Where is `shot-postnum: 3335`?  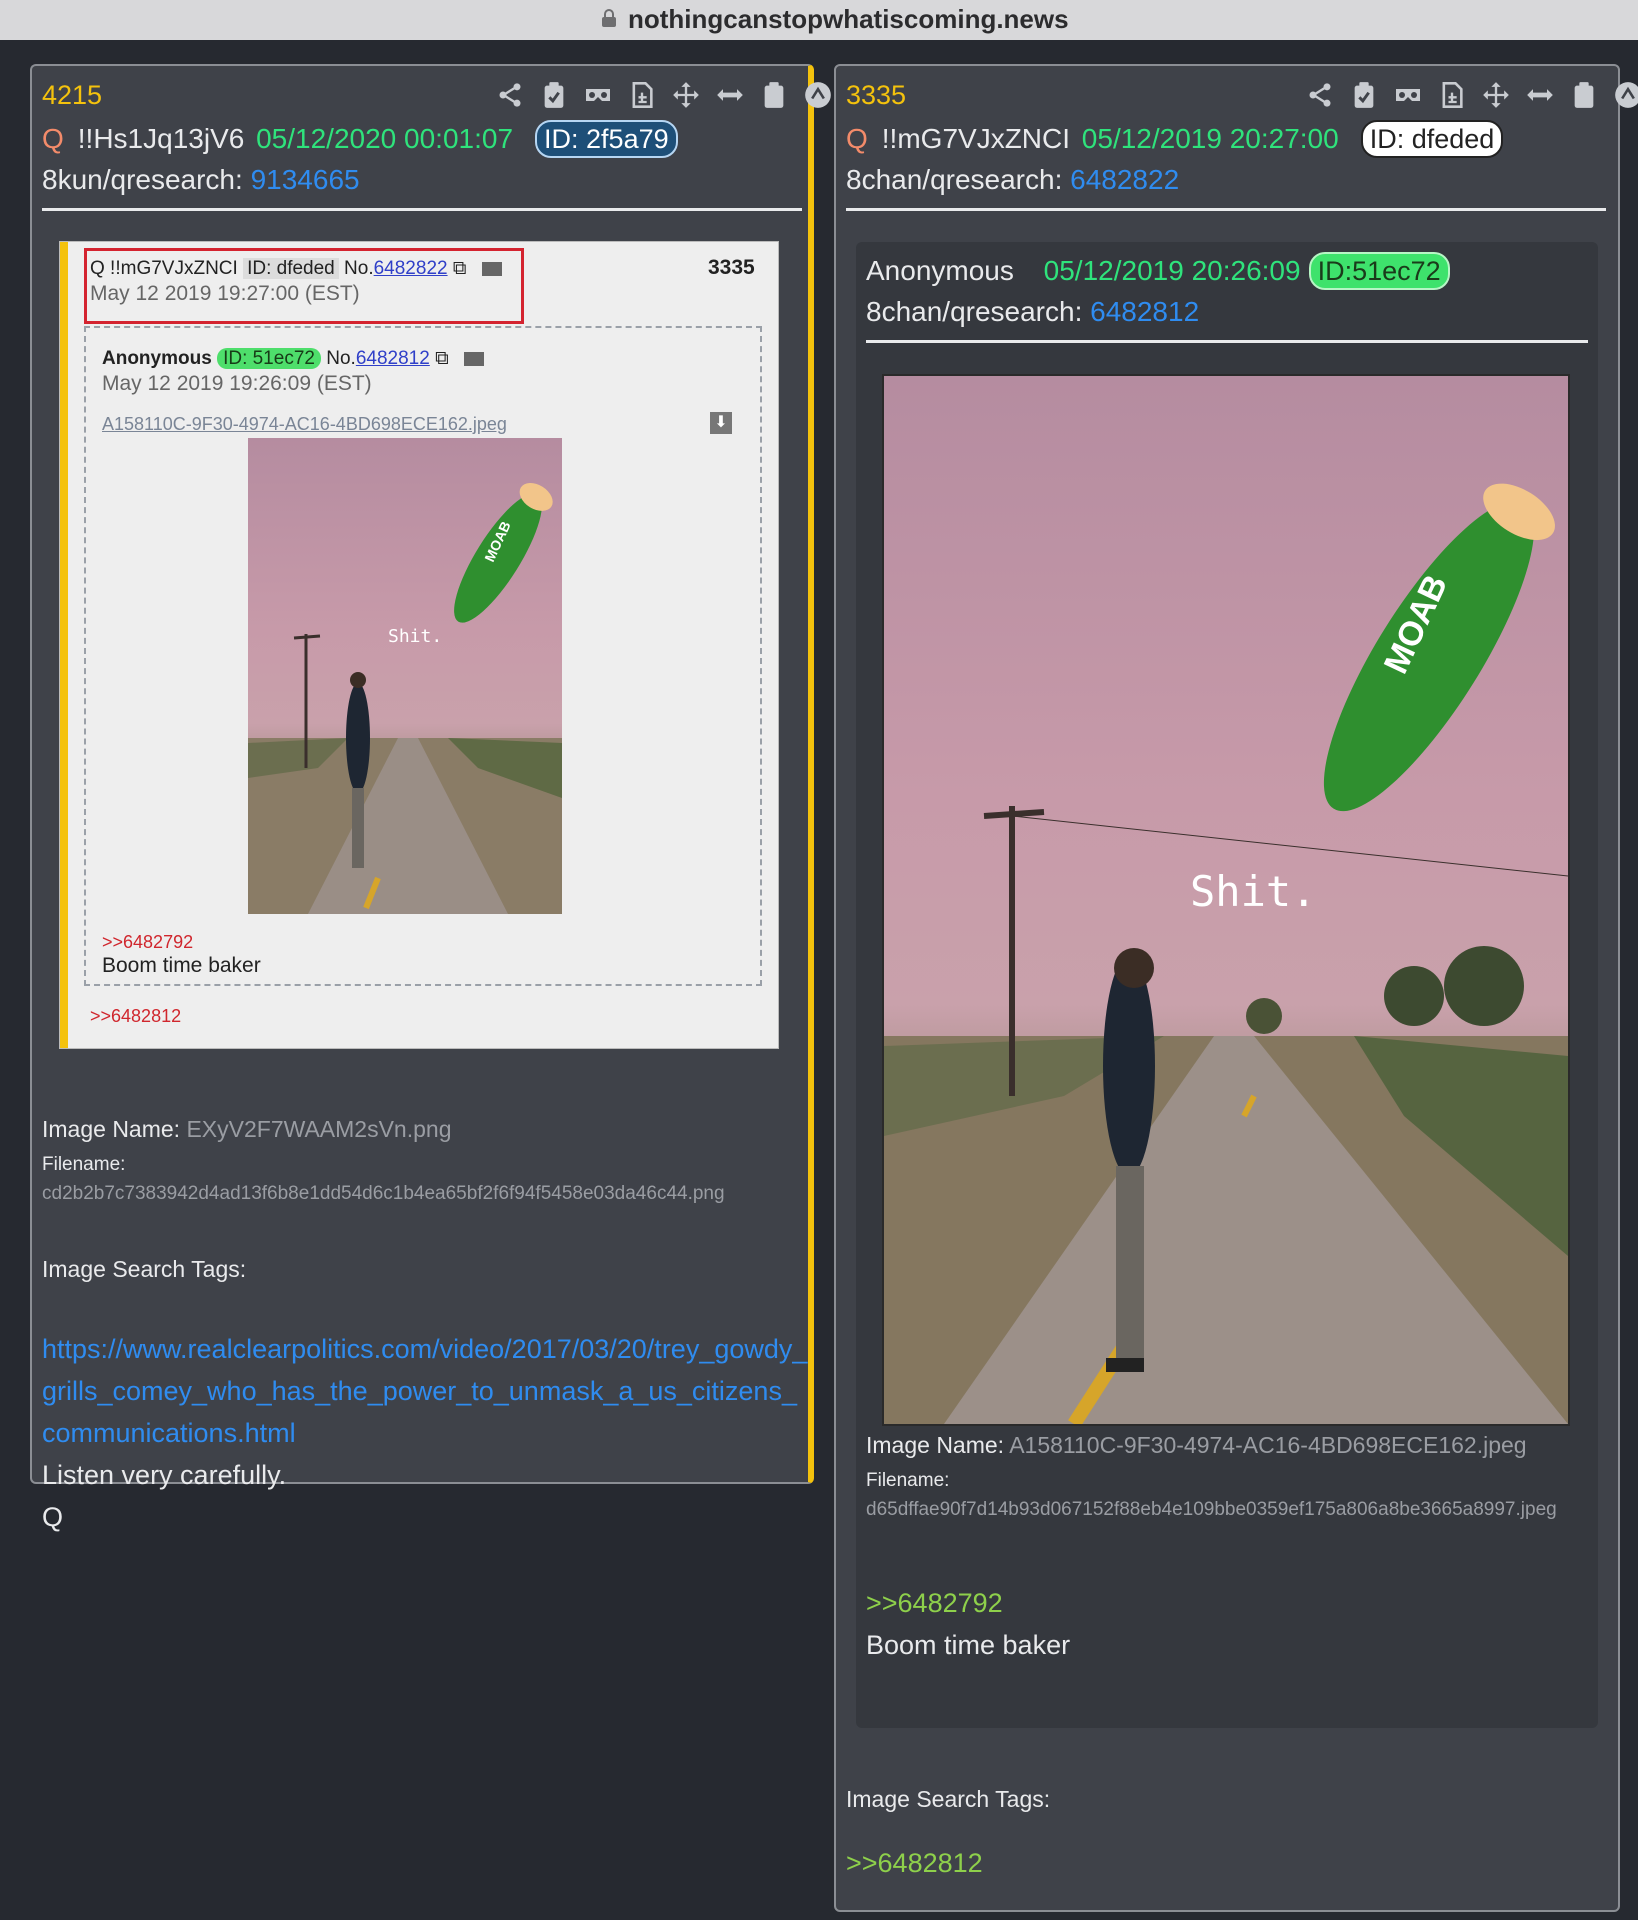
shot-postnum: 3335 is located at coordinates (731, 267).